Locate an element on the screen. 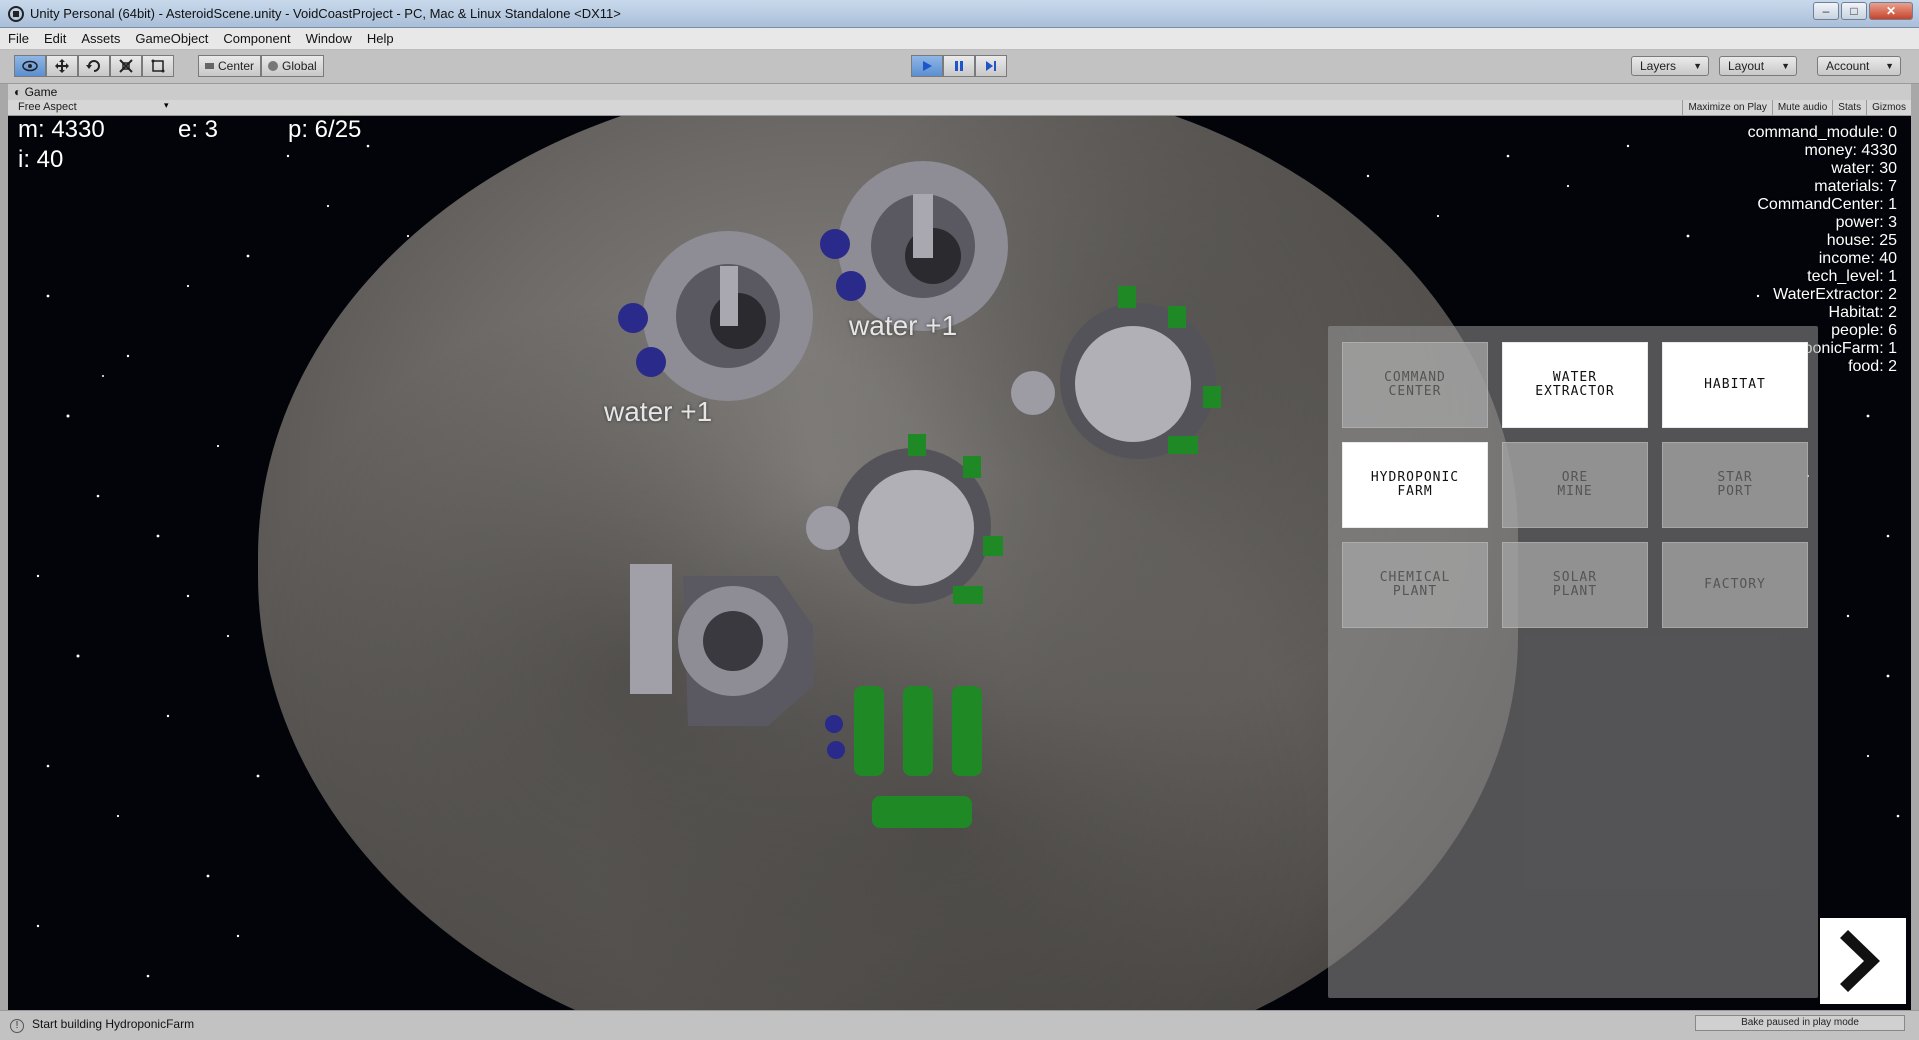 This screenshot has height=1040, width=1919. rect-tool-icon is located at coordinates (158, 66).